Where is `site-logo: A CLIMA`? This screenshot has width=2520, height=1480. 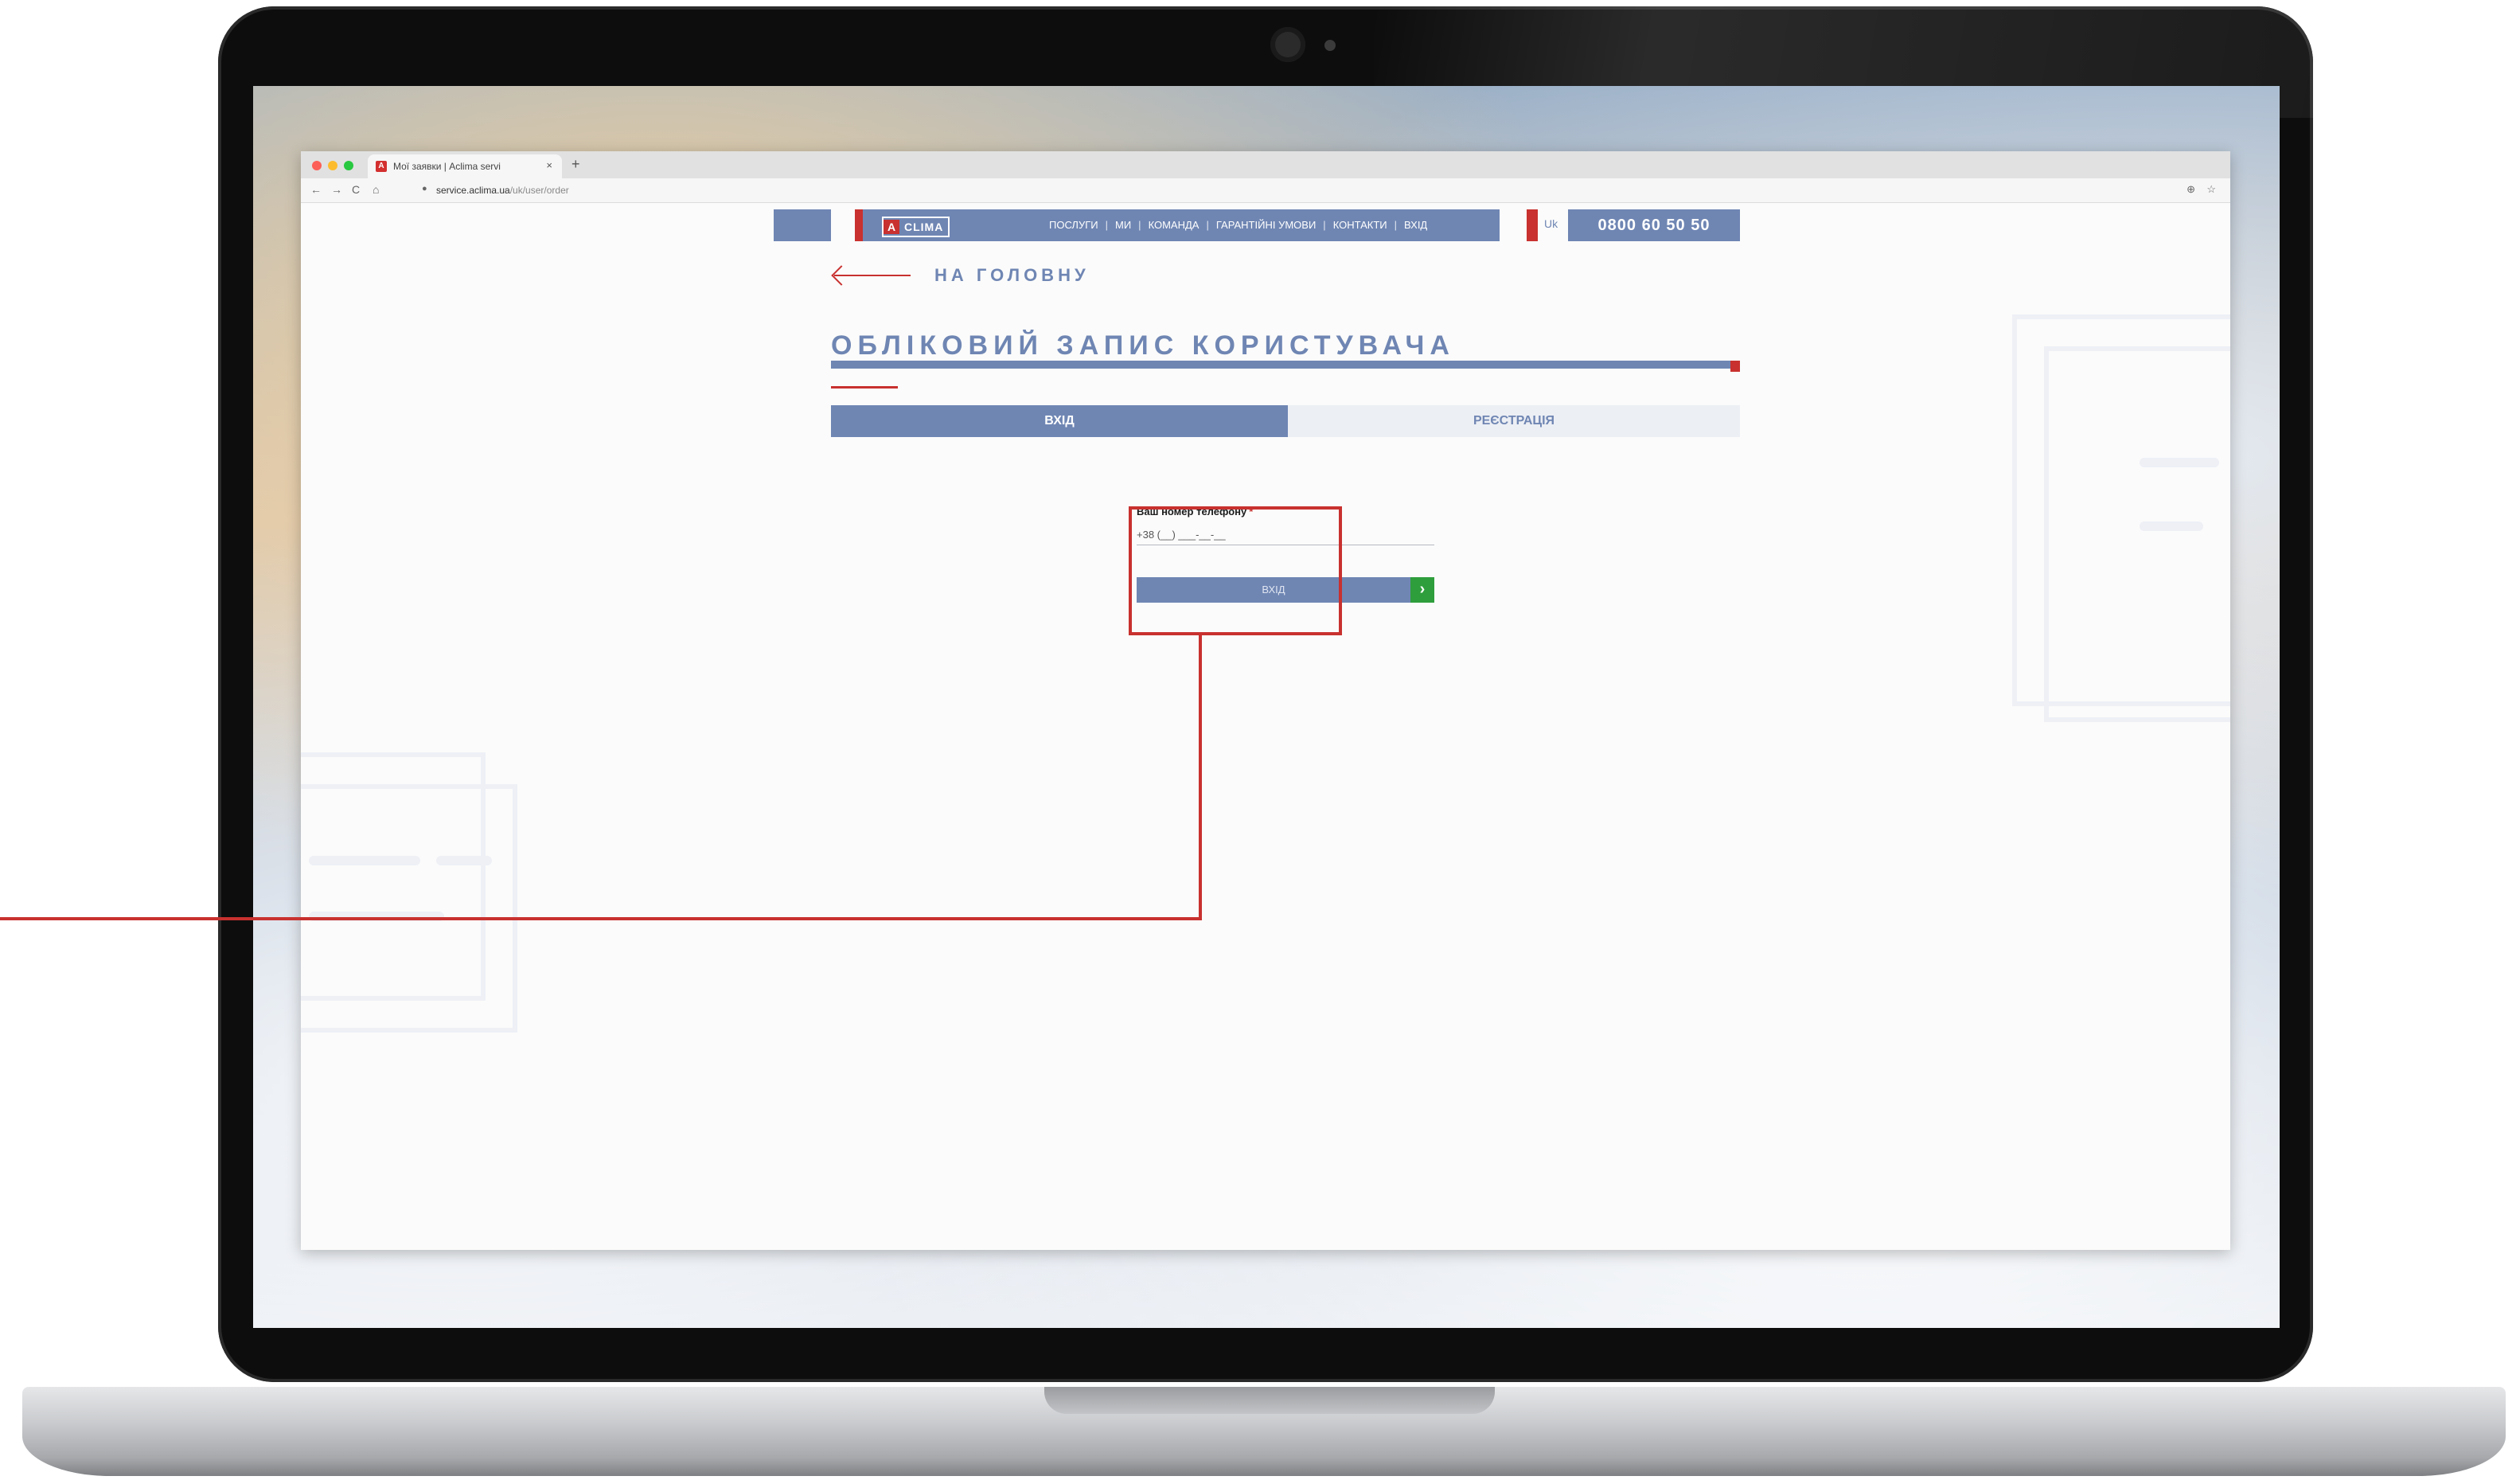 site-logo: A CLIMA is located at coordinates (916, 227).